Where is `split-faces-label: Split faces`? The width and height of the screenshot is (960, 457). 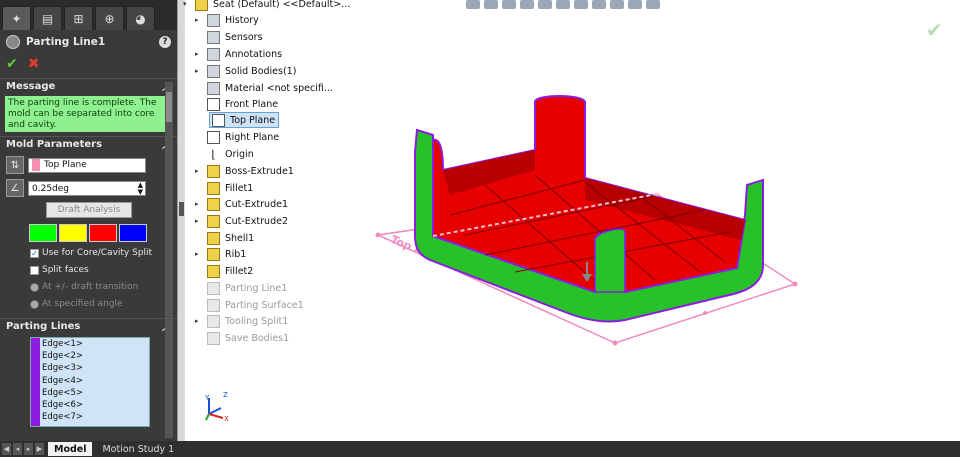
split-faces-label: Split faces is located at coordinates (65, 270).